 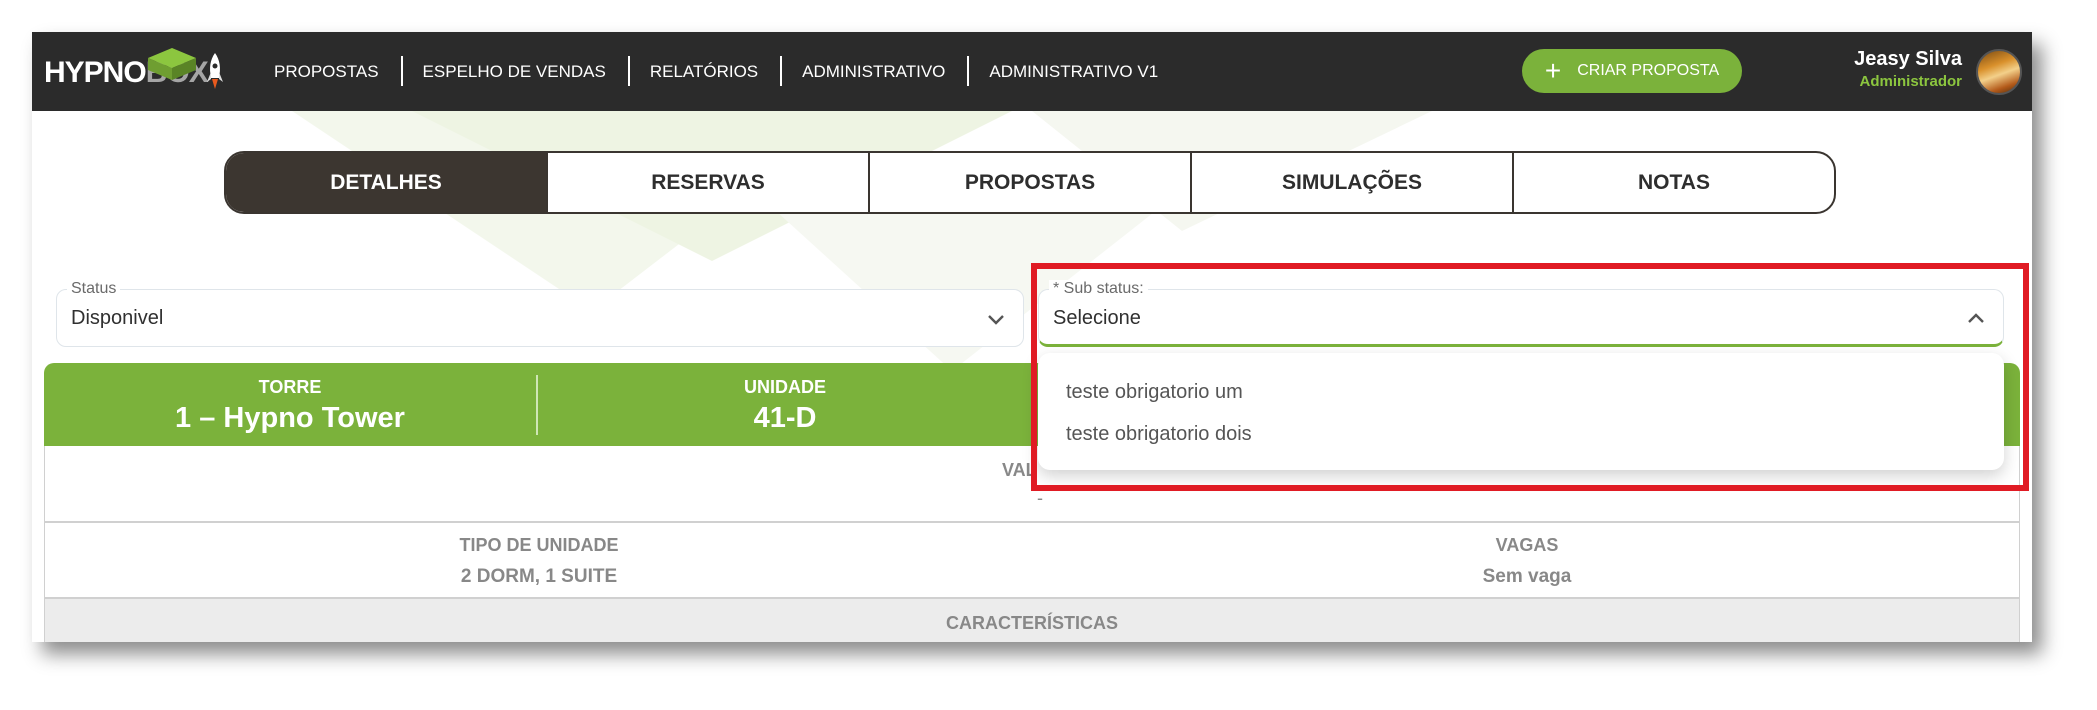 I want to click on brand-logo: HYPNOBOX, so click(x=139, y=71).